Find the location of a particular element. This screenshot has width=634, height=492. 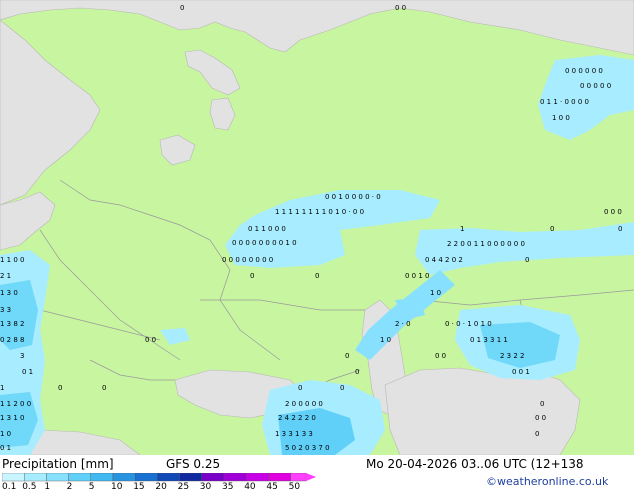

svg-text: 3 3 is located at coordinates (5, 310).